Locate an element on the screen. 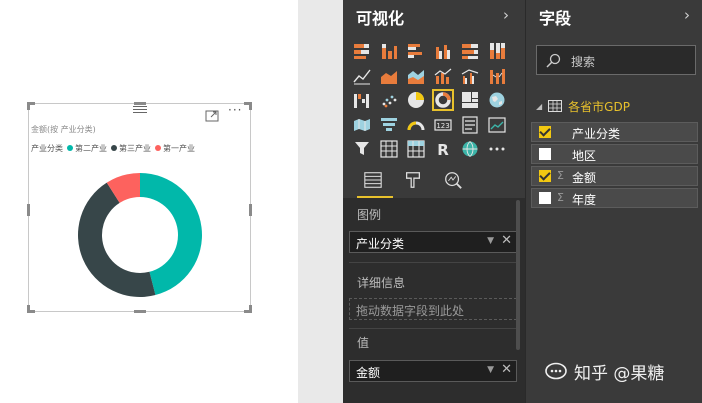 The width and height of the screenshot is (702, 403). legend-title: 产业分类 is located at coordinates (47, 148).